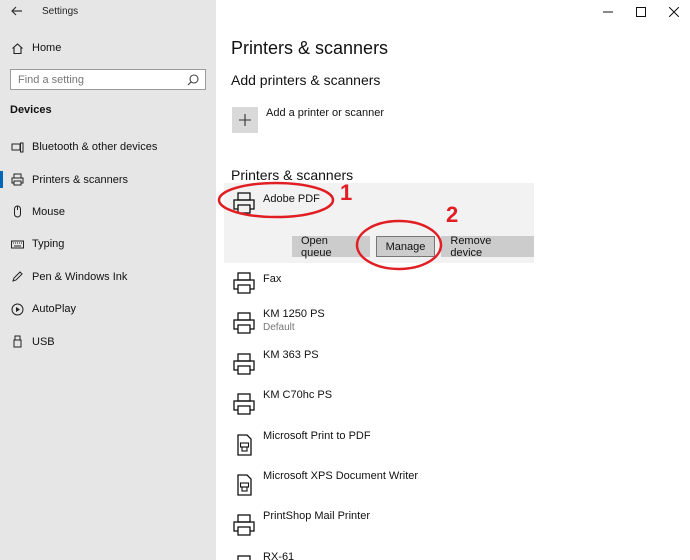 The height and width of the screenshot is (560, 690). I want to click on manage-button: Manage, so click(405, 246).